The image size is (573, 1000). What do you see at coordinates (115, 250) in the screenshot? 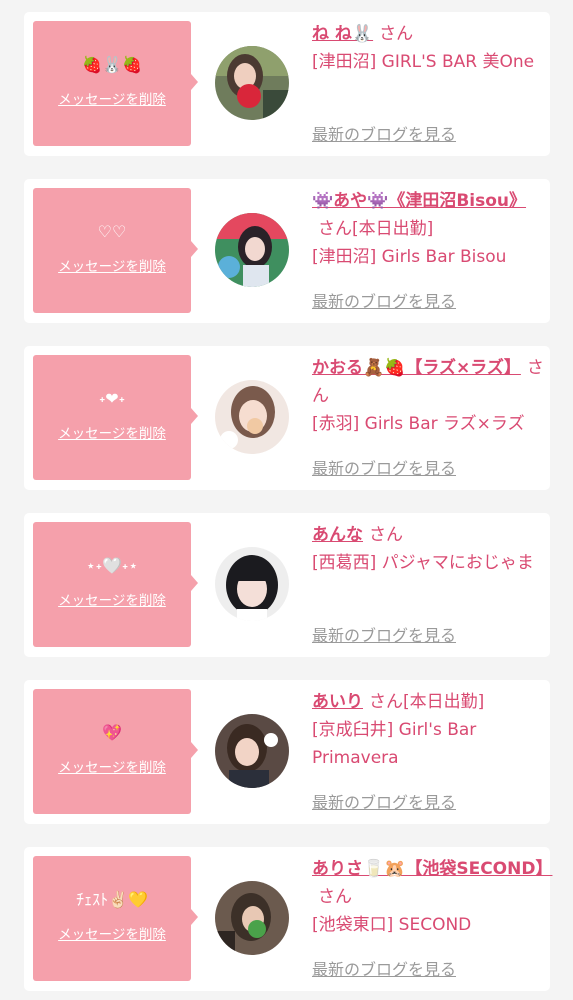
I see `message-bubble: ♡♡ メッセージを削除` at bounding box center [115, 250].